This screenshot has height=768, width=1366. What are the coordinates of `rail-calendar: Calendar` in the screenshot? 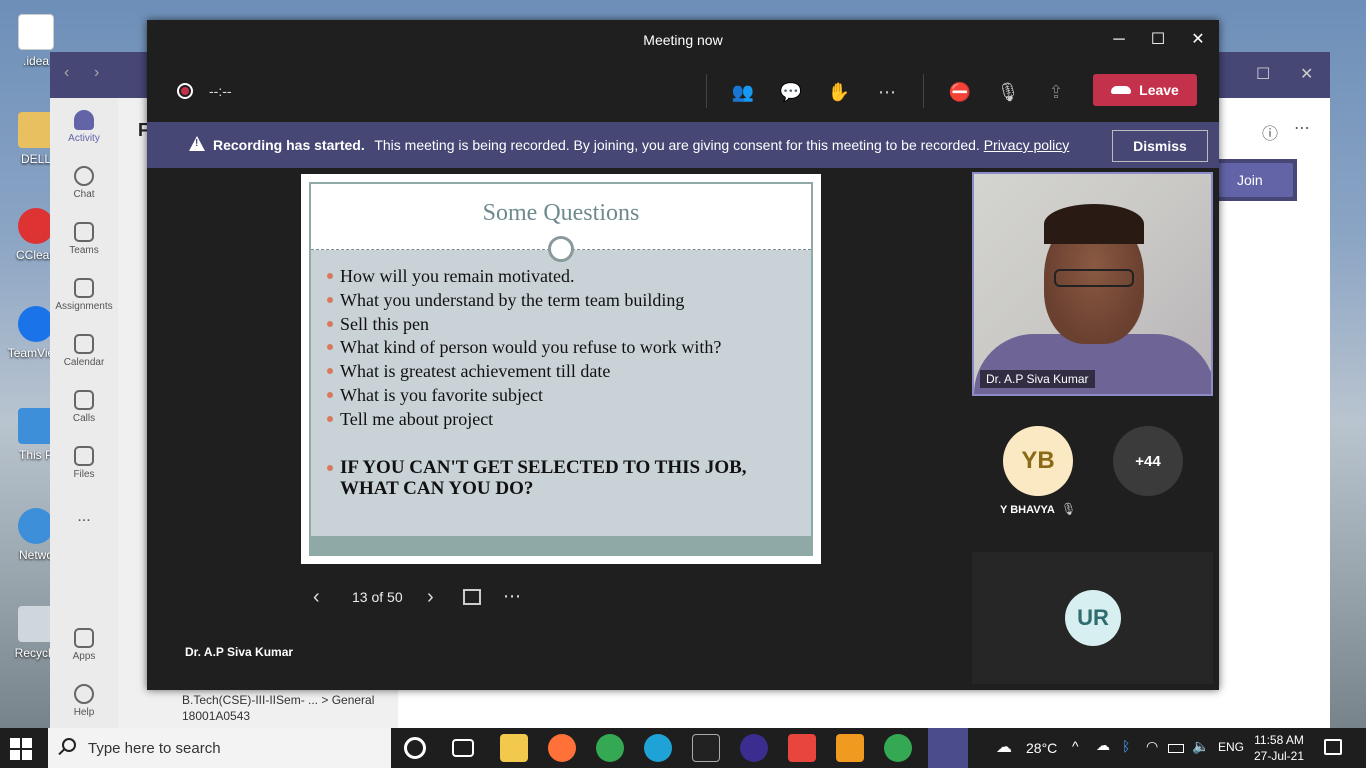 It's located at (84, 351).